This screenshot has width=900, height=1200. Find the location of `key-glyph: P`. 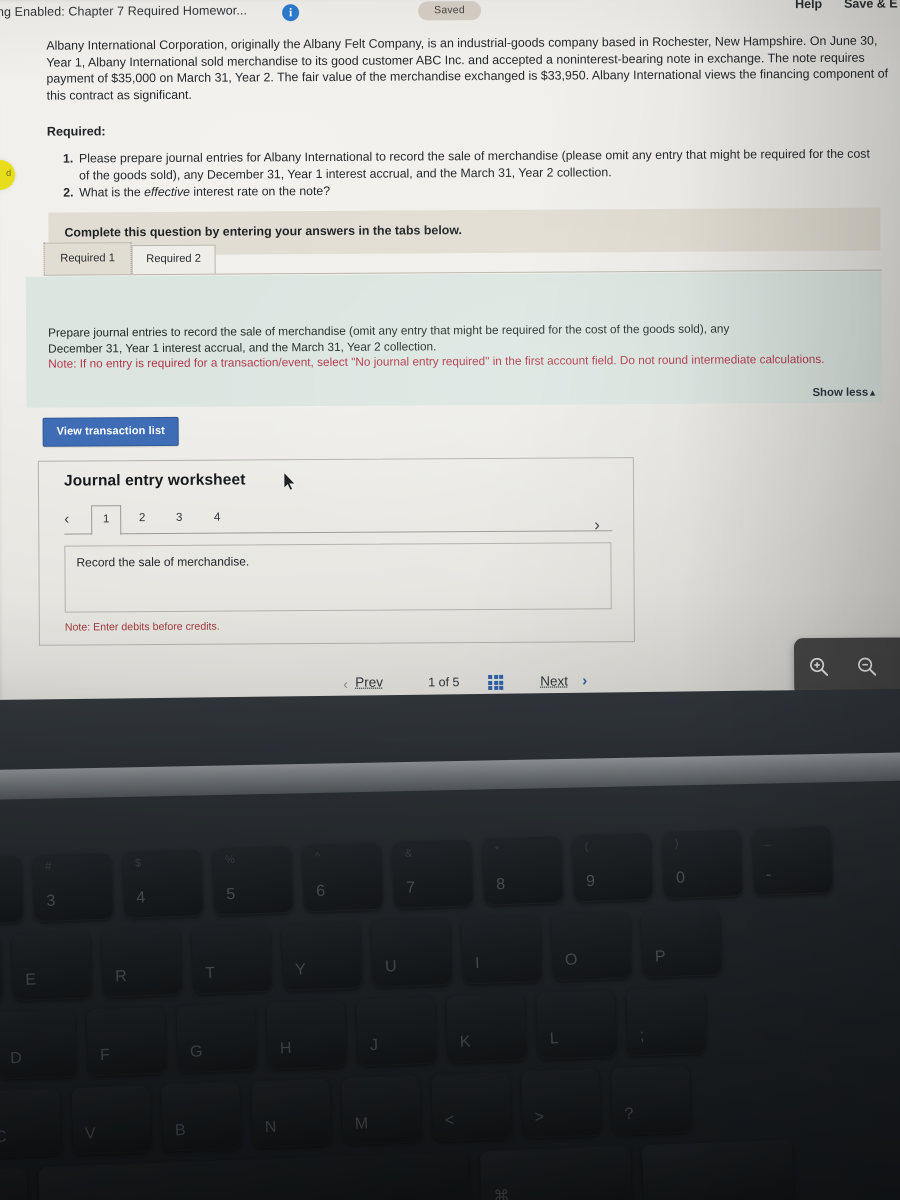

key-glyph: P is located at coordinates (660, 957).